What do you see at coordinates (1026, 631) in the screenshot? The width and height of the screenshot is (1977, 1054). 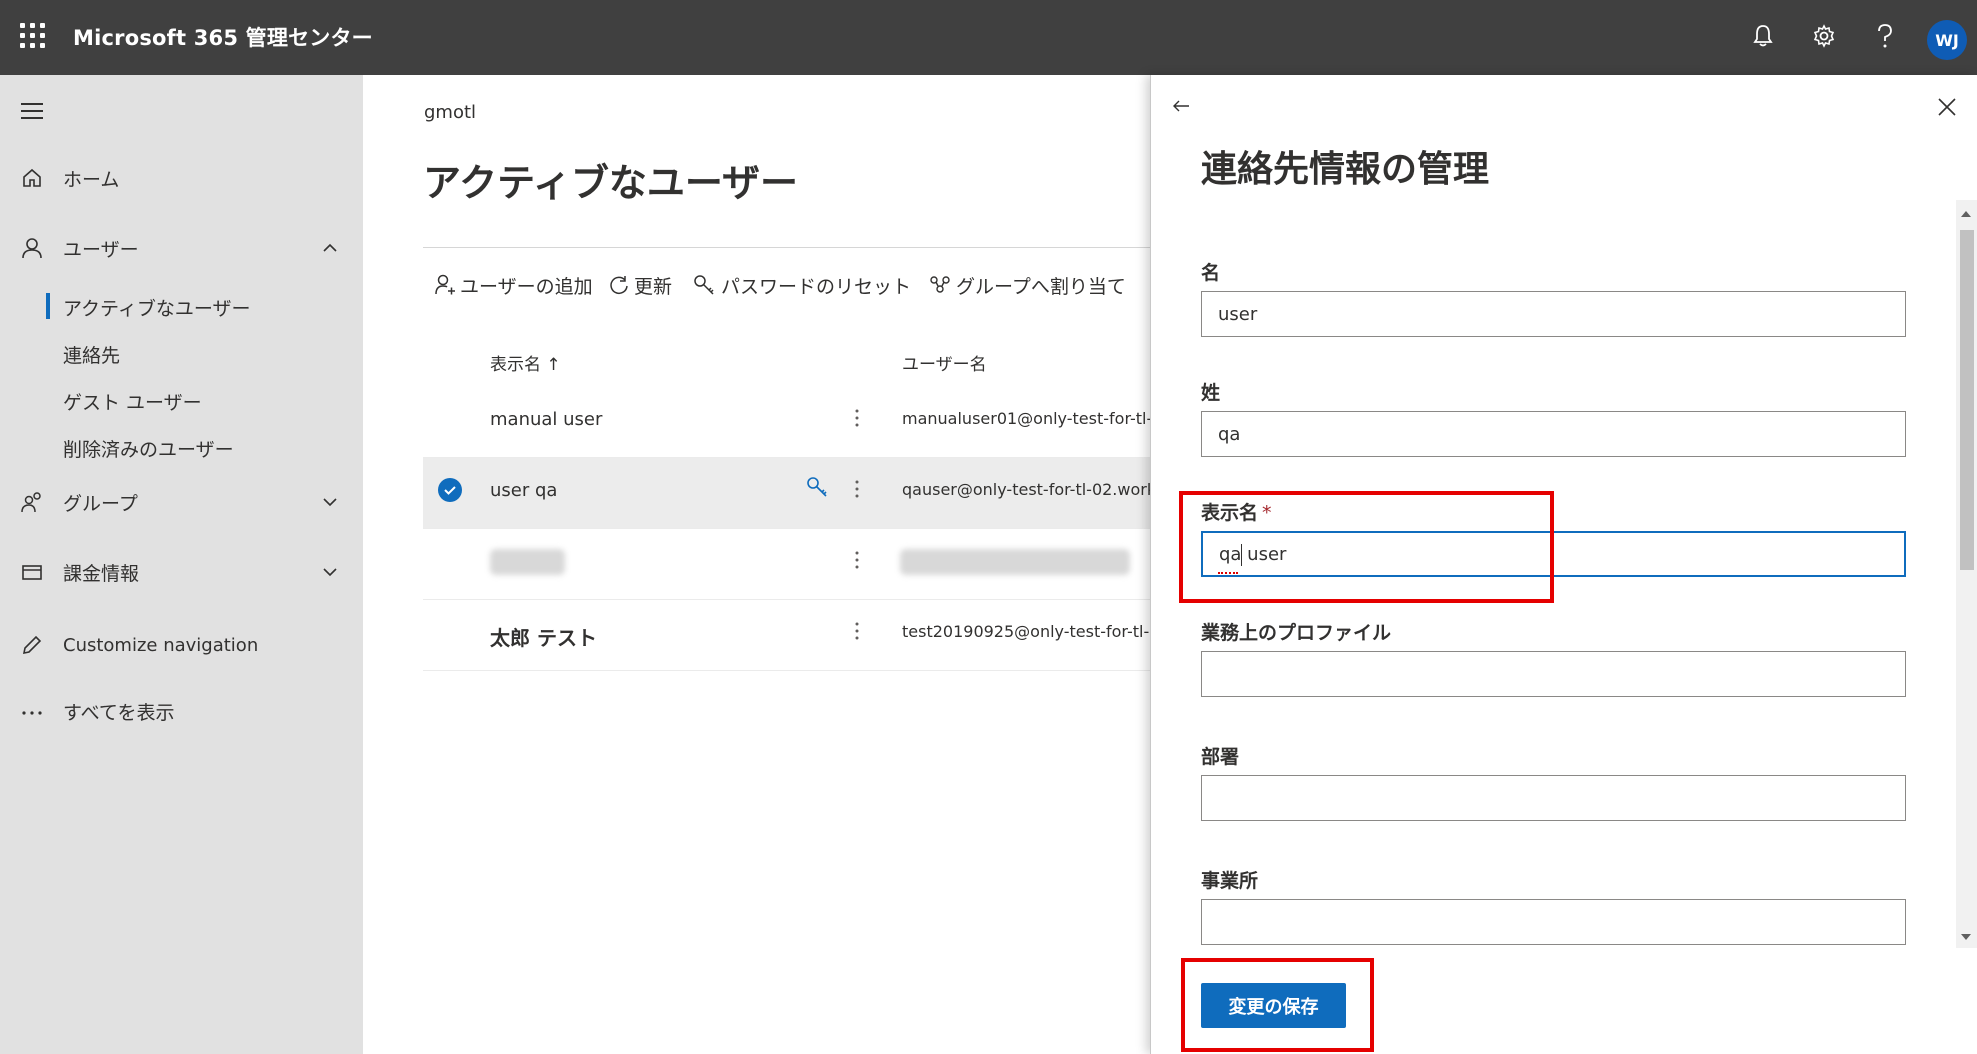 I see `row-username: test20190925@only-test-for-tl-02.work` at bounding box center [1026, 631].